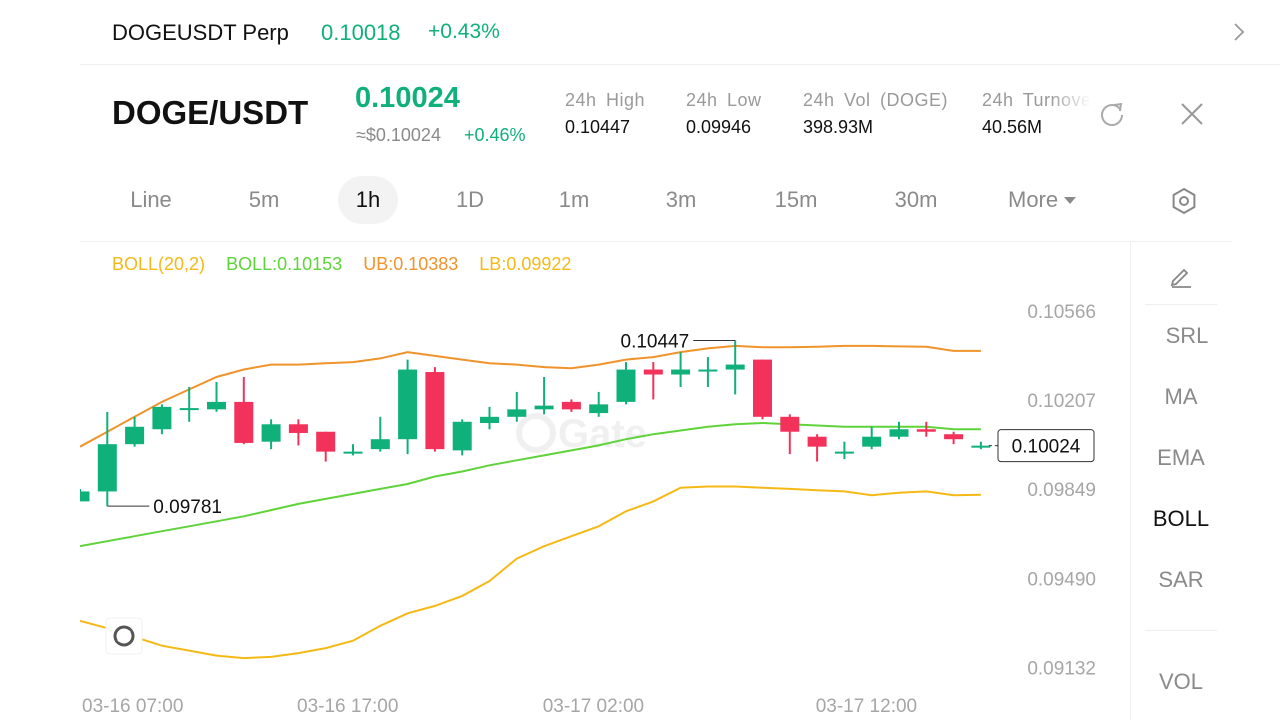  What do you see at coordinates (495, 135) in the screenshot?
I see `usd-change: +0.46%` at bounding box center [495, 135].